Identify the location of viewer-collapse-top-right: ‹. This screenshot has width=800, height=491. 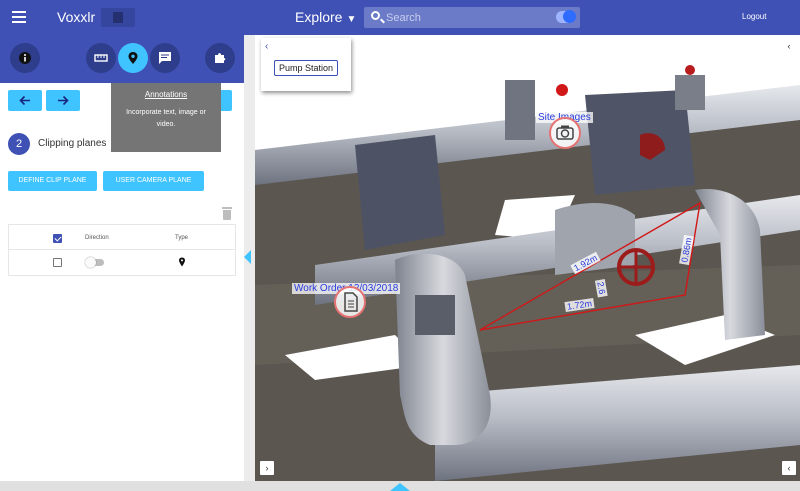
(789, 46).